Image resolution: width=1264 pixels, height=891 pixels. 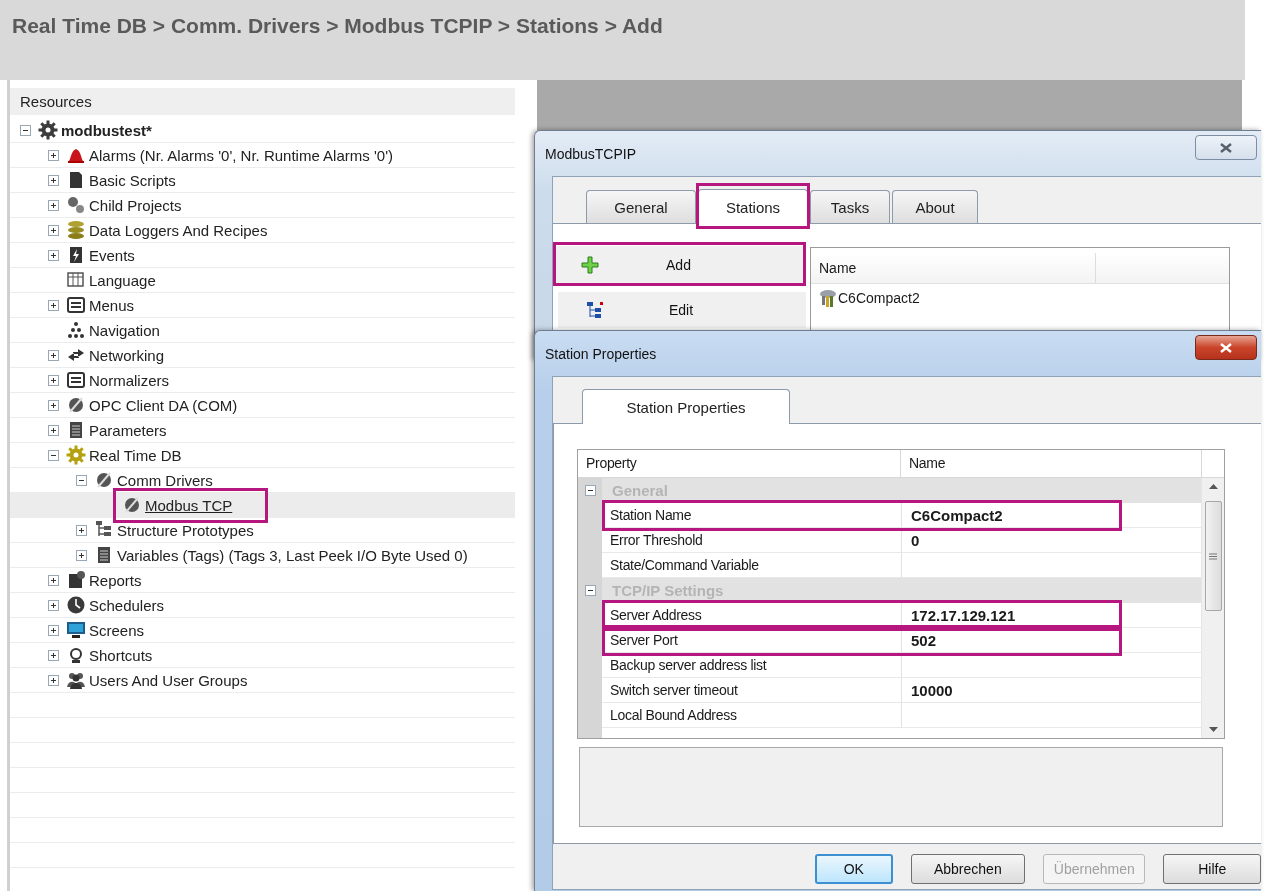 What do you see at coordinates (679, 265) in the screenshot?
I see `action-button: Add` at bounding box center [679, 265].